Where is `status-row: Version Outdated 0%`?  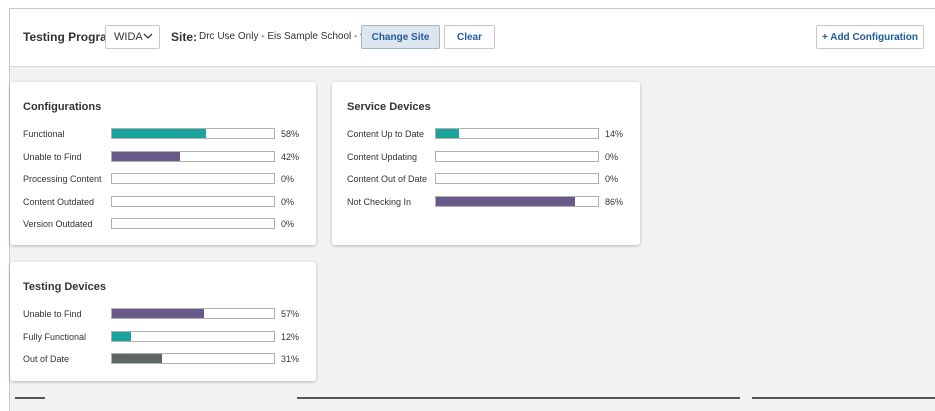 status-row: Version Outdated 0% is located at coordinates (163, 224).